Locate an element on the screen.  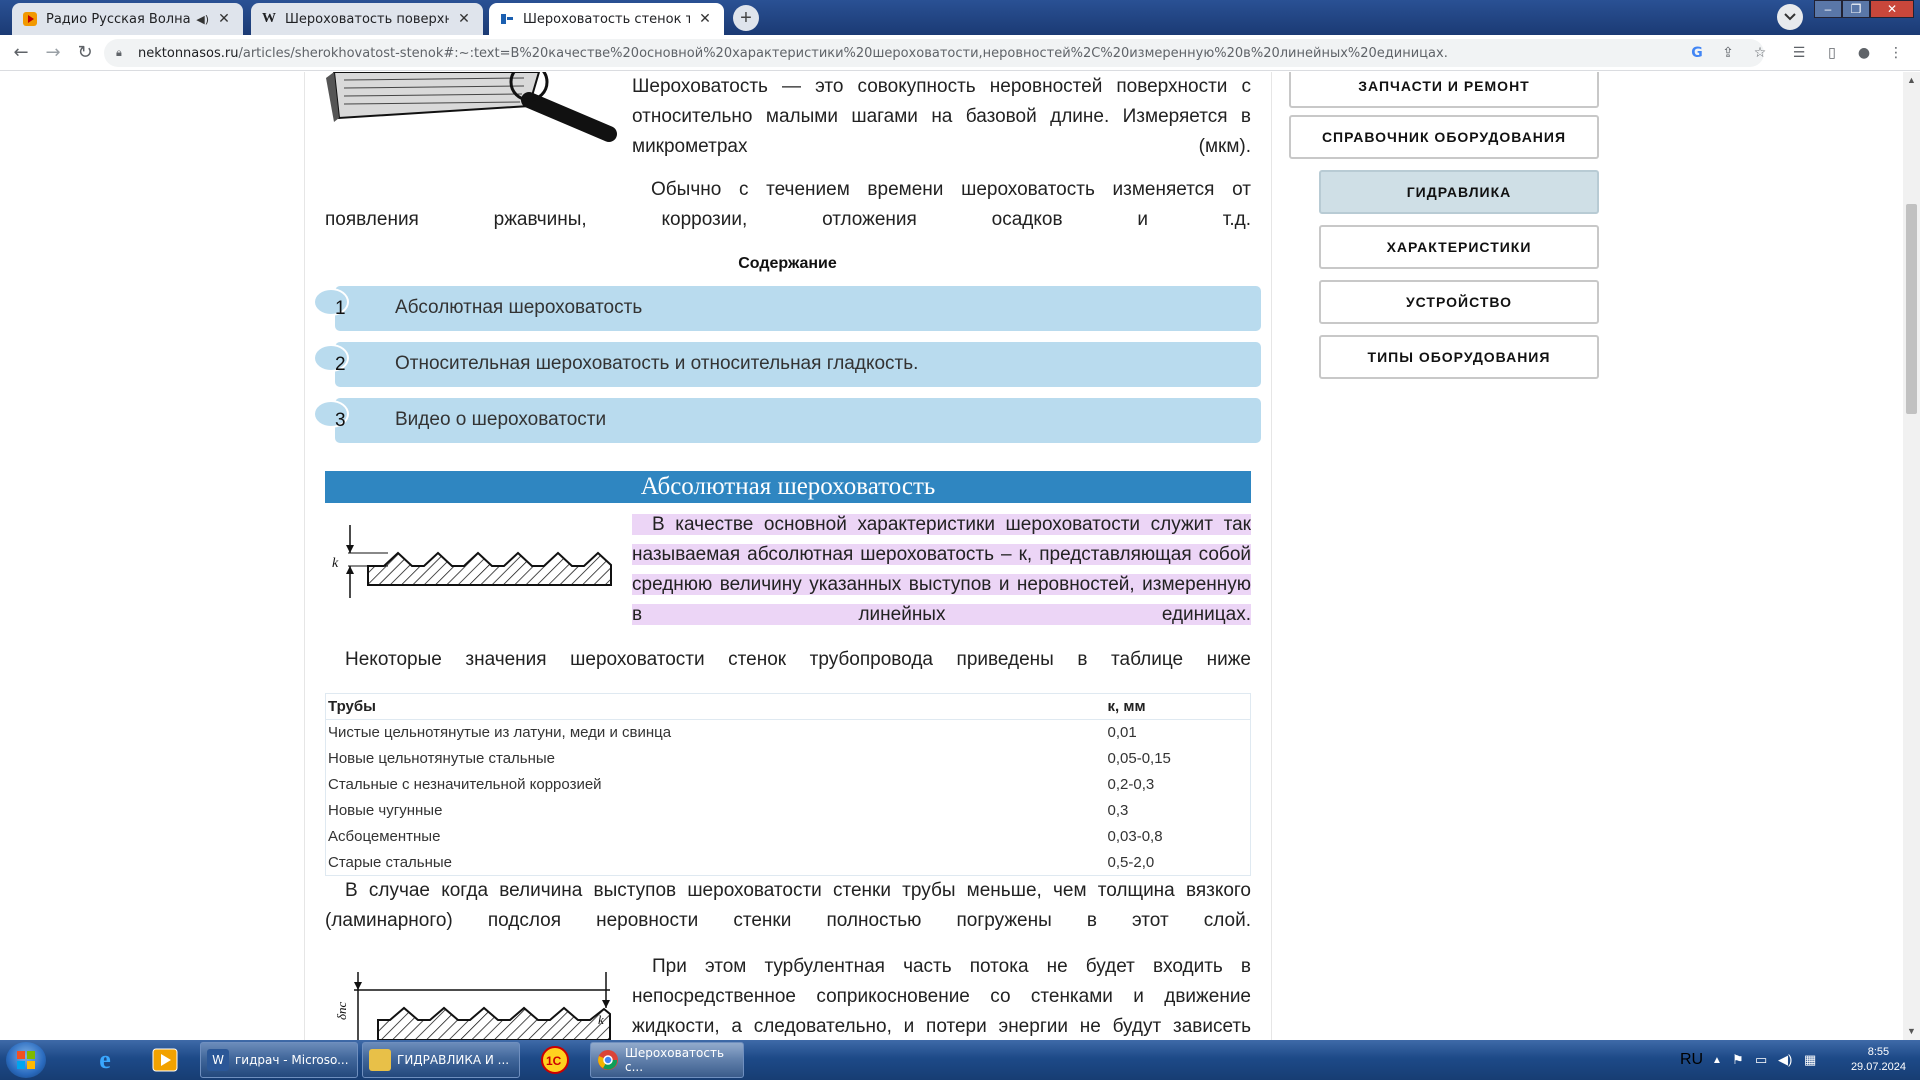
page-scrollbar: ▲ ▼ is located at coordinates (1911, 556).